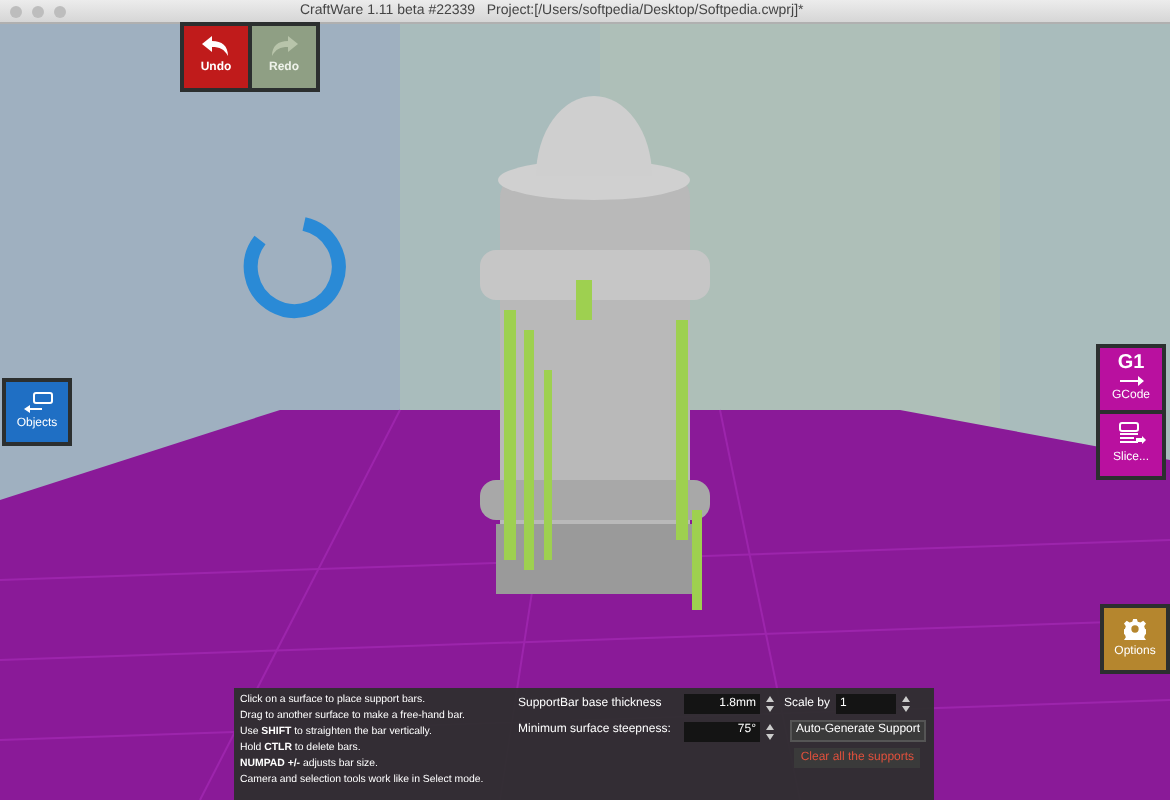 This screenshot has width=1170, height=800. What do you see at coordinates (216, 46) in the screenshot?
I see `undo-icon` at bounding box center [216, 46].